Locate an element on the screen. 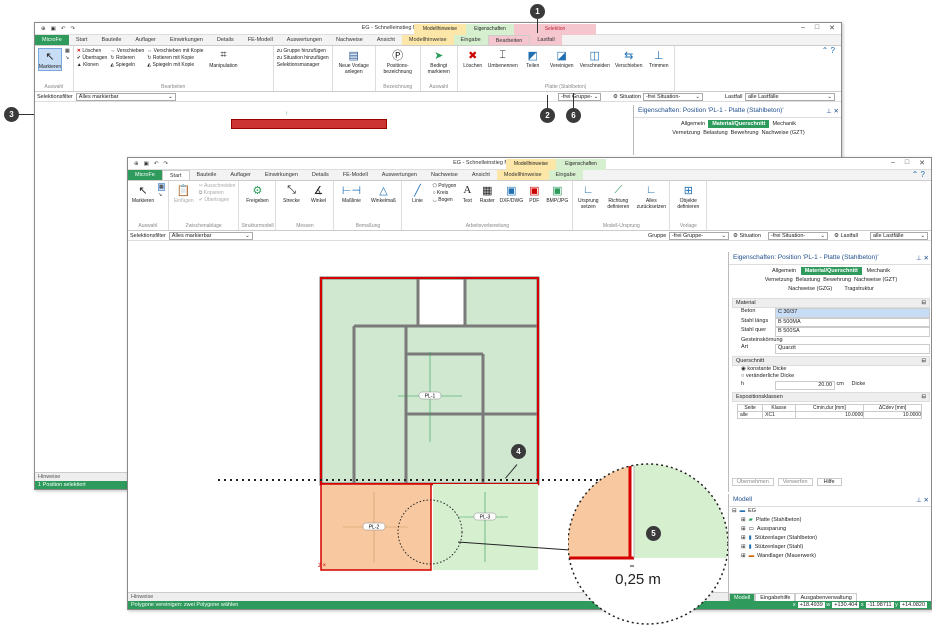 The width and height of the screenshot is (932, 638). verschieben-button: ⇔ Verschieben is located at coordinates (127, 51).